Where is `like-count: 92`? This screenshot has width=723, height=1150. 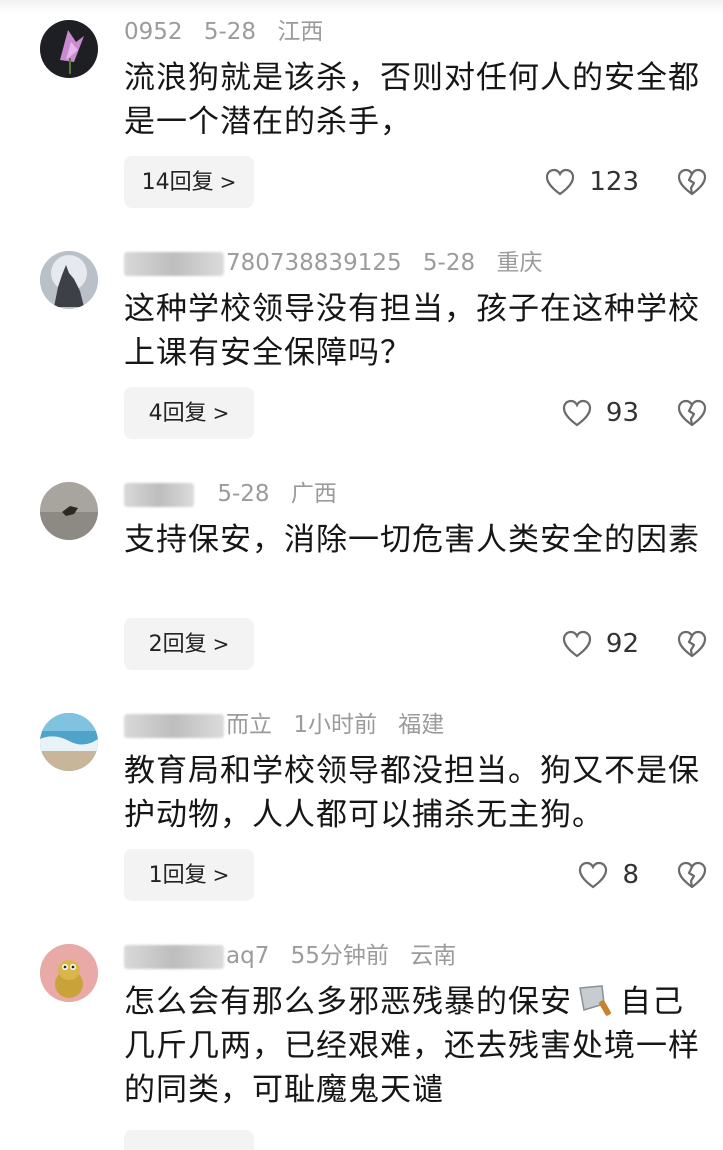
like-count: 92 is located at coordinates (622, 644).